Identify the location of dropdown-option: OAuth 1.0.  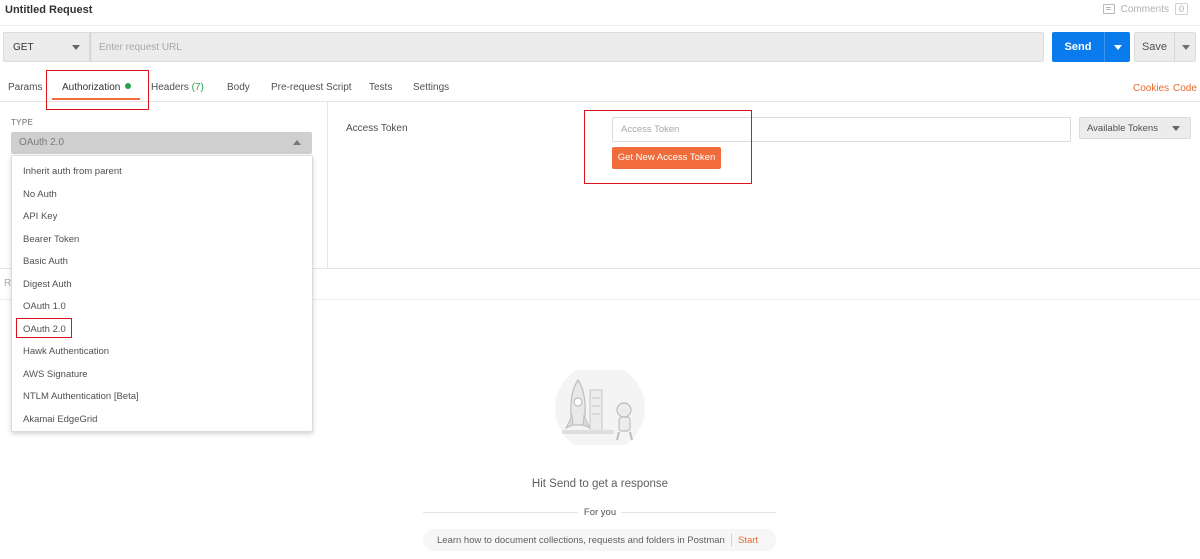
(44, 306).